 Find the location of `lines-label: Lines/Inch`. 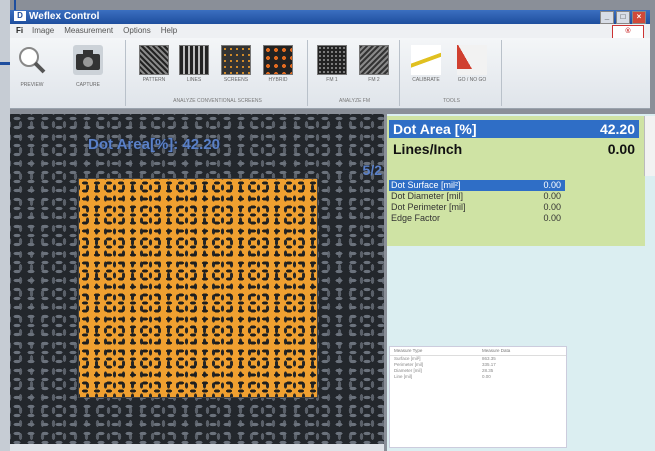

lines-label: Lines/Inch is located at coordinates (428, 149).